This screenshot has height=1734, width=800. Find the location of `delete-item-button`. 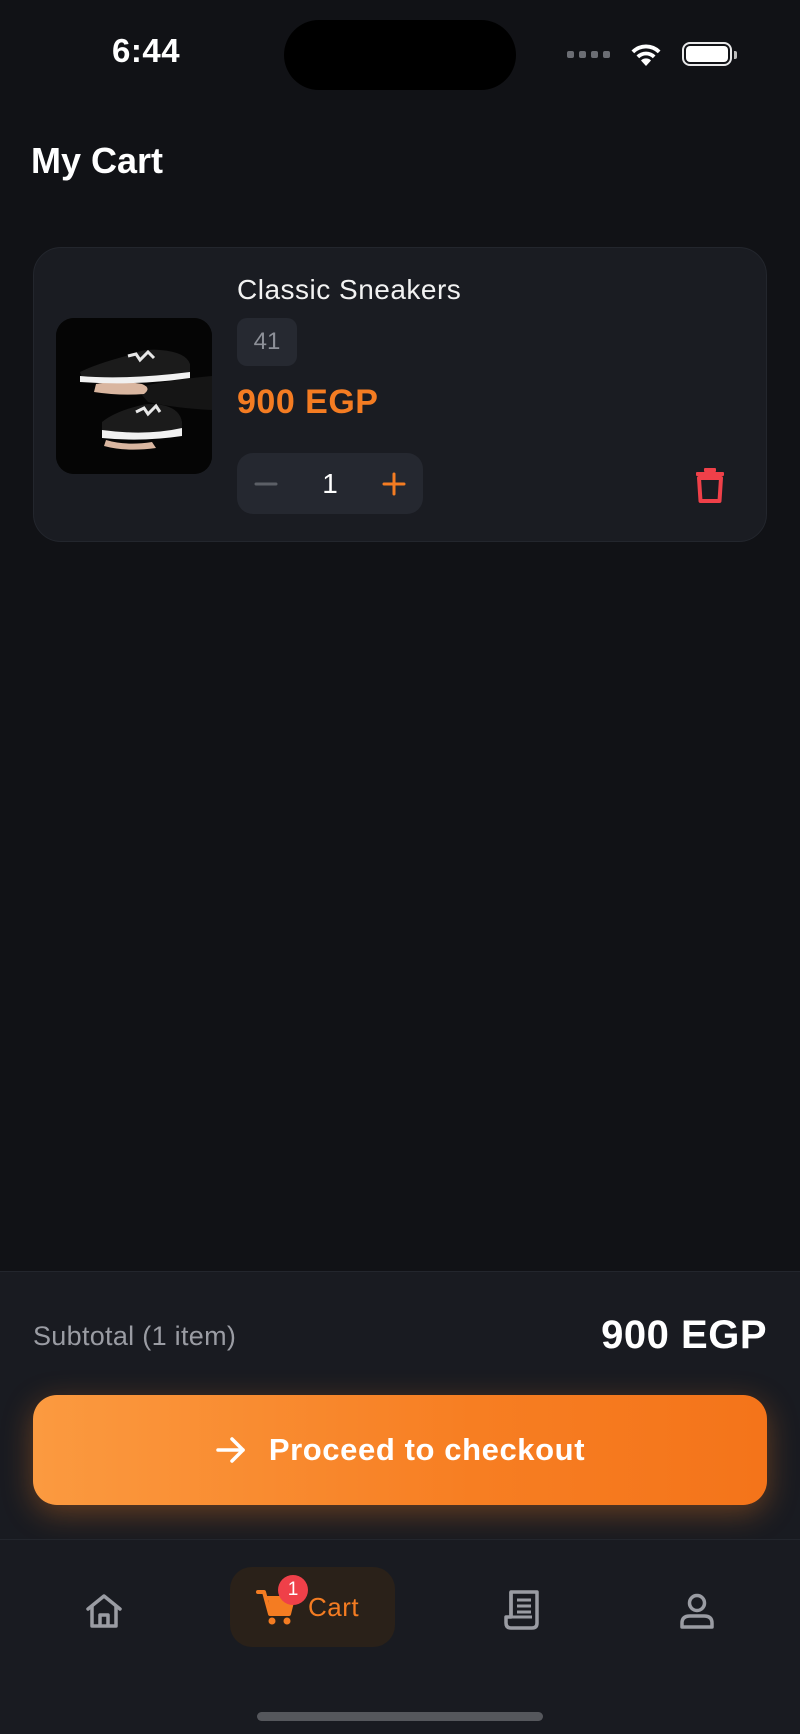

delete-item-button is located at coordinates (710, 485).